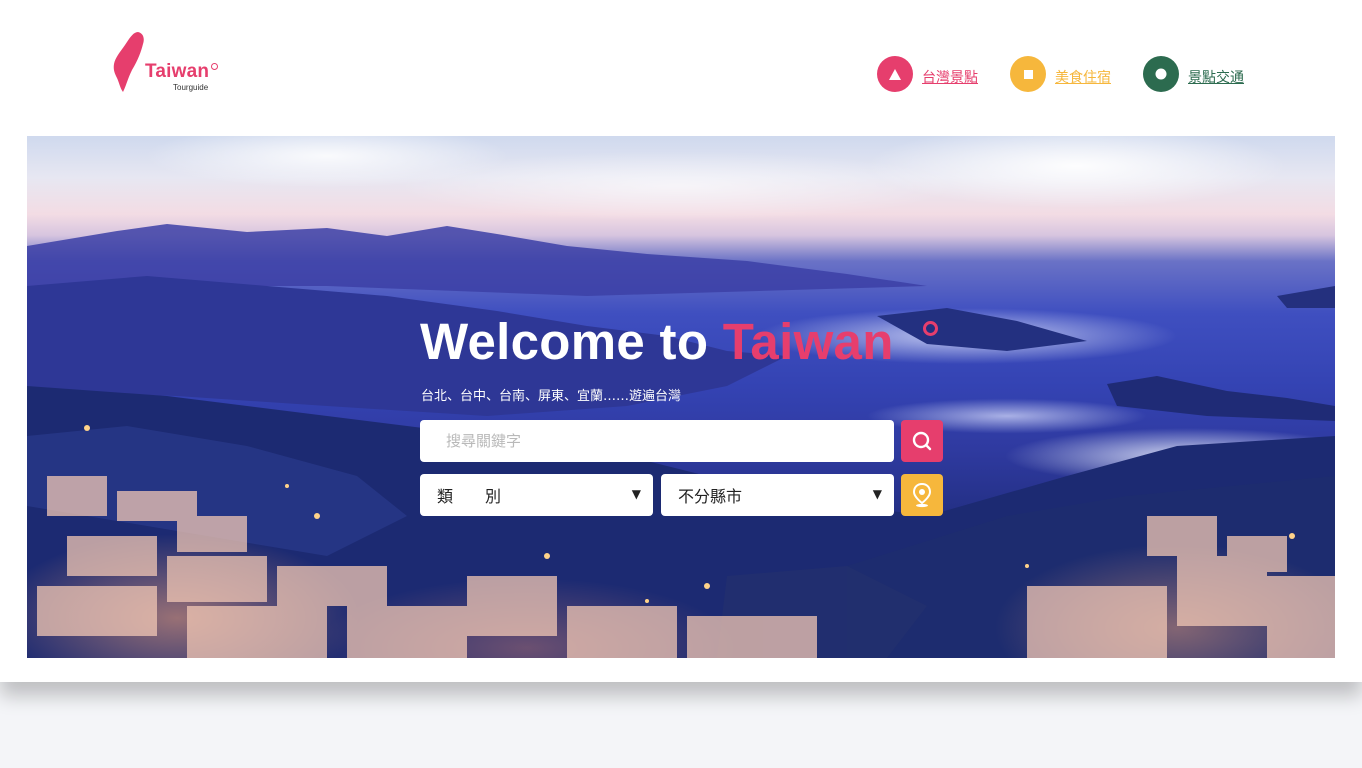 The width and height of the screenshot is (1362, 768). What do you see at coordinates (657, 441) in the screenshot?
I see `search-input` at bounding box center [657, 441].